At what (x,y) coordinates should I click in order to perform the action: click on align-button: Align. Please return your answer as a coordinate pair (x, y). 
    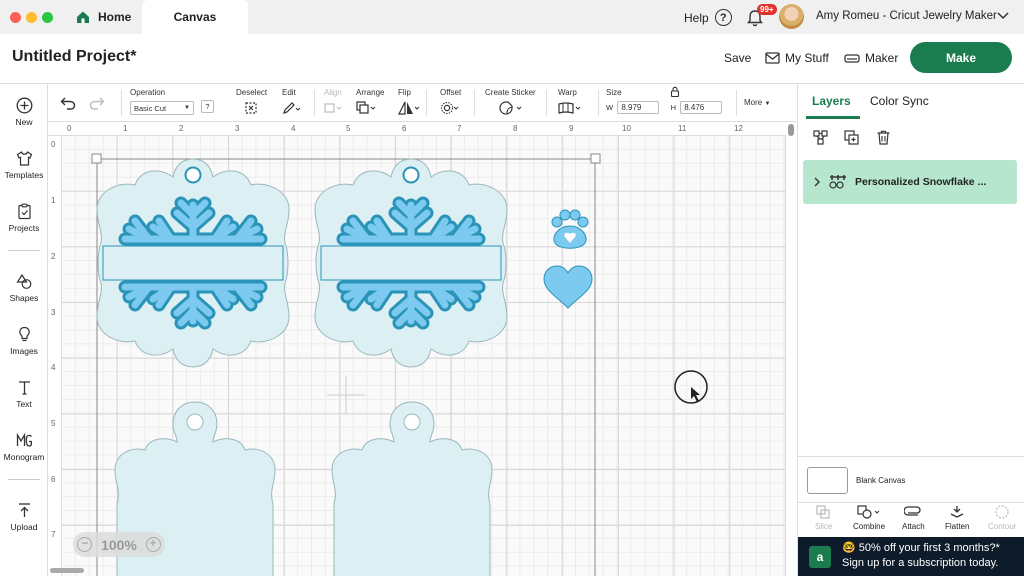
    Looking at the image, I should click on (334, 102).